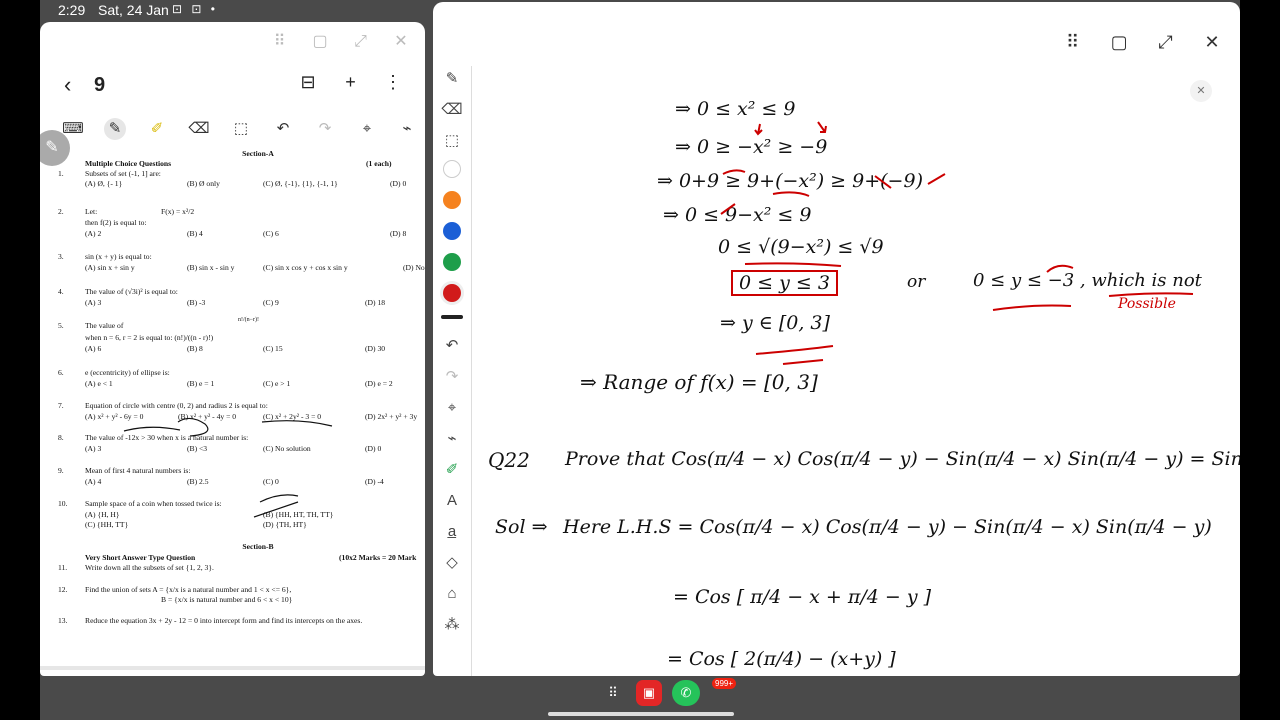 This screenshot has height=720, width=1280. What do you see at coordinates (471, 371) in the screenshot?
I see `toolbar-divider` at bounding box center [471, 371].